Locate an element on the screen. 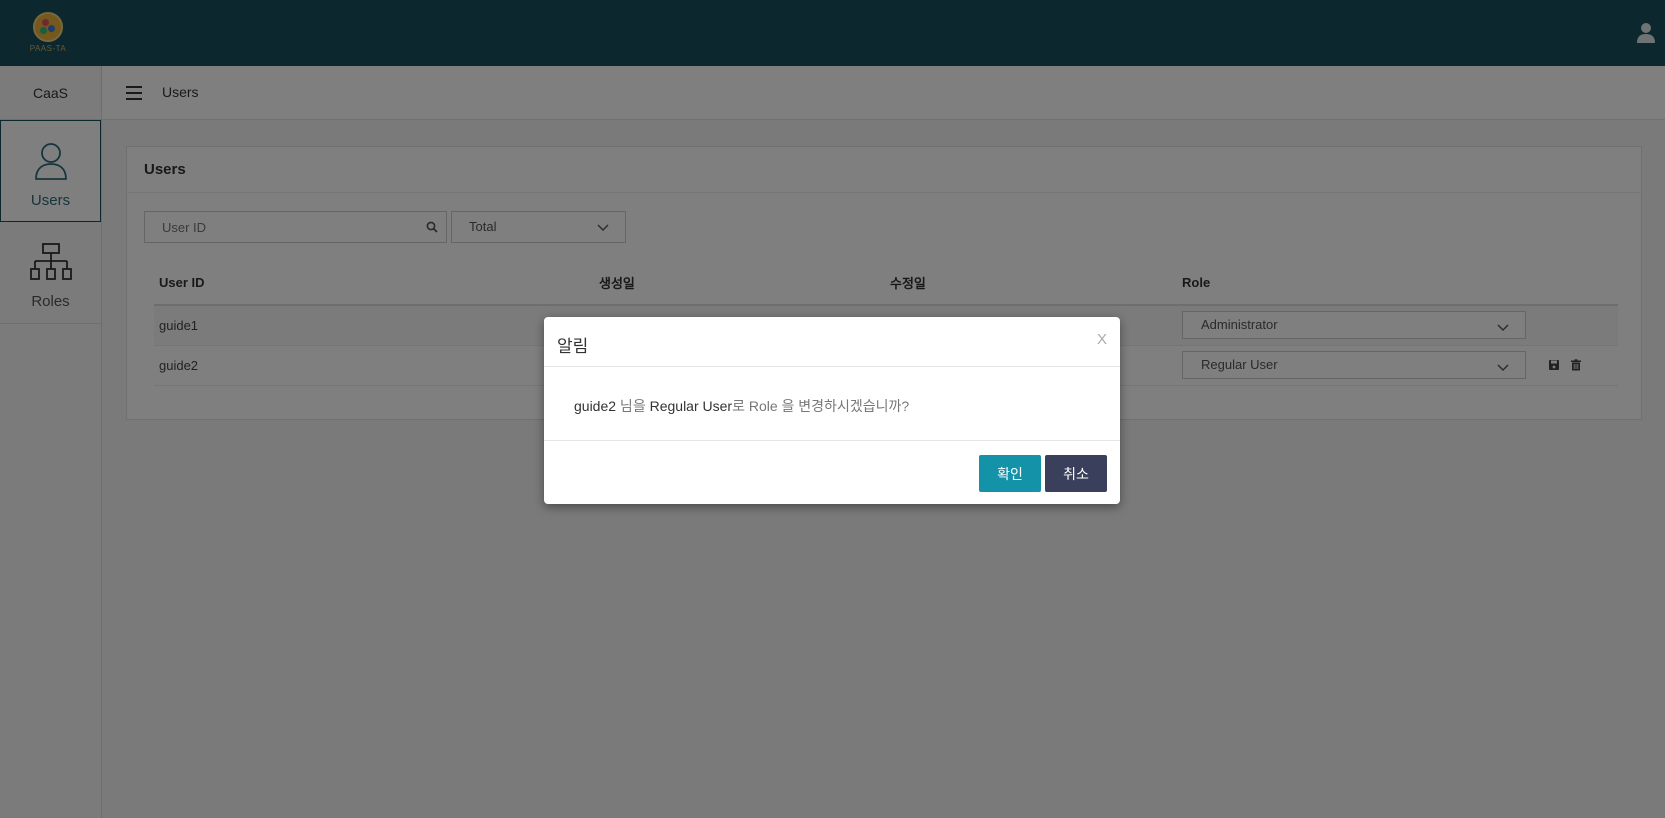 The height and width of the screenshot is (818, 1665). dialog-message: guide2 님을 Regular User로 Role 을 변경하시겠습니까? is located at coordinates (832, 404).